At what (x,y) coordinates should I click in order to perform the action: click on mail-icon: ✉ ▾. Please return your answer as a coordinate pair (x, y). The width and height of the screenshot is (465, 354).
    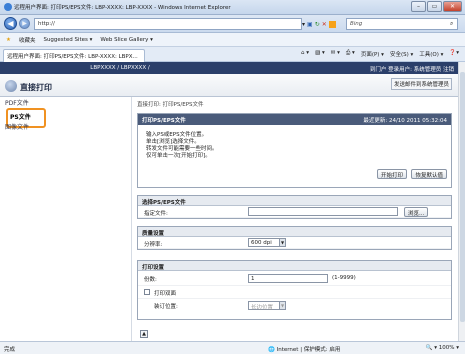
    Looking at the image, I should click on (335, 54).